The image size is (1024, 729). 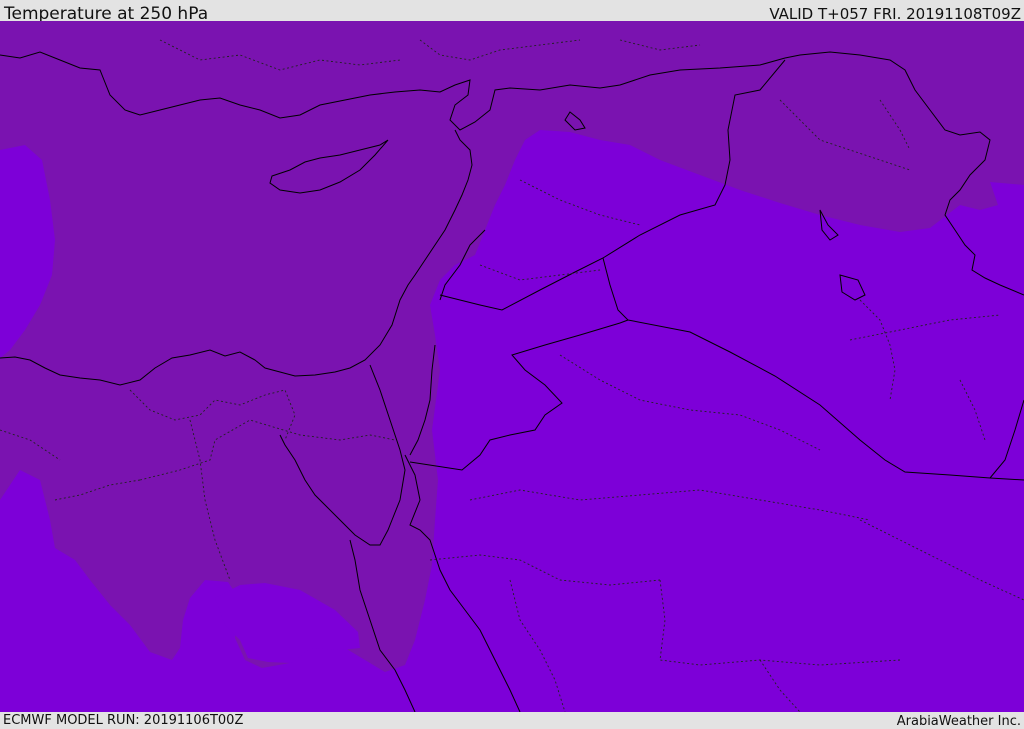 I want to click on model-run-label: ECMWF MODEL RUN: 20191106T00Z, so click(x=123, y=720).